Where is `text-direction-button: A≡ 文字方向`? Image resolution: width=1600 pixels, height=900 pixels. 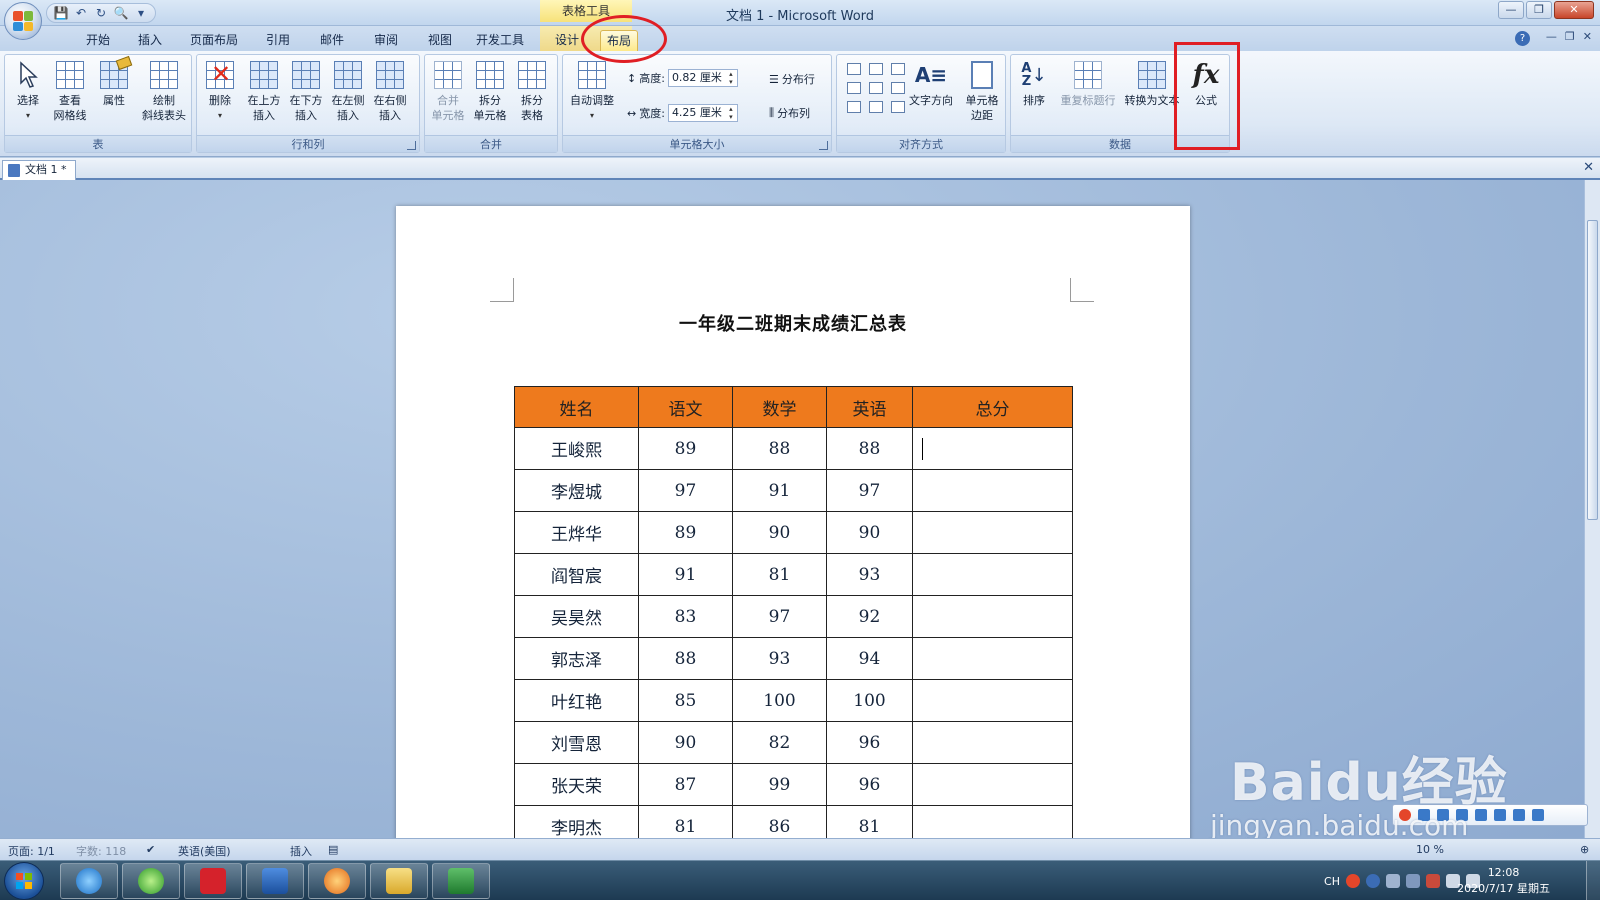
text-direction-button: A≡ 文字方向 is located at coordinates (931, 83).